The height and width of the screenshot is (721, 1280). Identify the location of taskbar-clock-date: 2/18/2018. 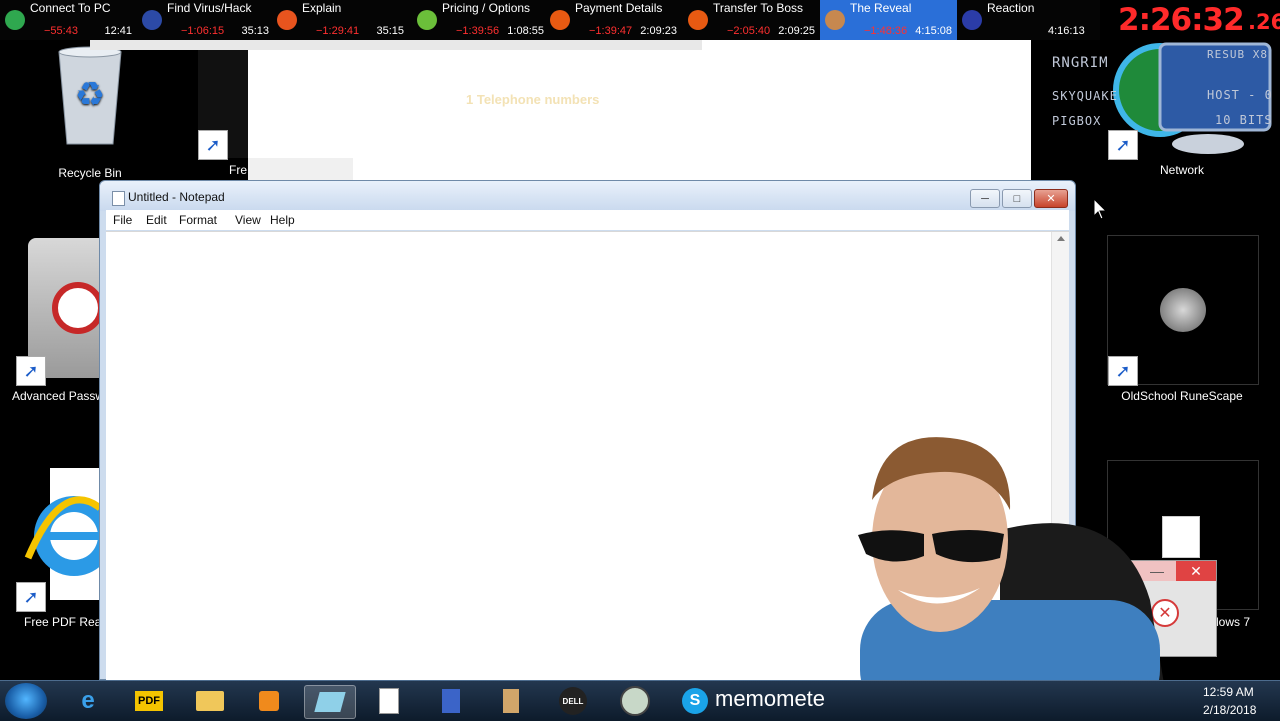
(1229, 710).